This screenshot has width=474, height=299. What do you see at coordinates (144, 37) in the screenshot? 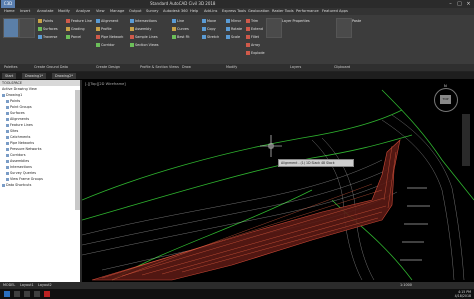
I see `sample-lines-tool: Sample Lines` at bounding box center [144, 37].